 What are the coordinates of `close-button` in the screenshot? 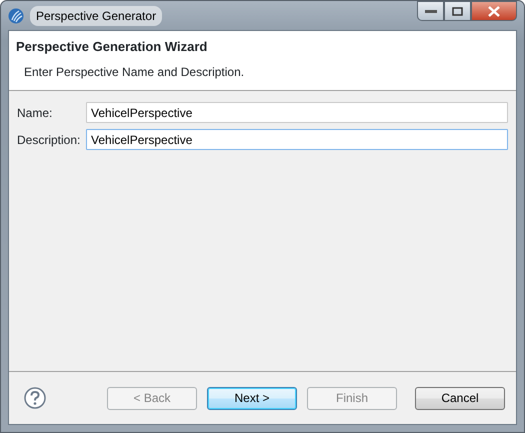 It's located at (494, 11).